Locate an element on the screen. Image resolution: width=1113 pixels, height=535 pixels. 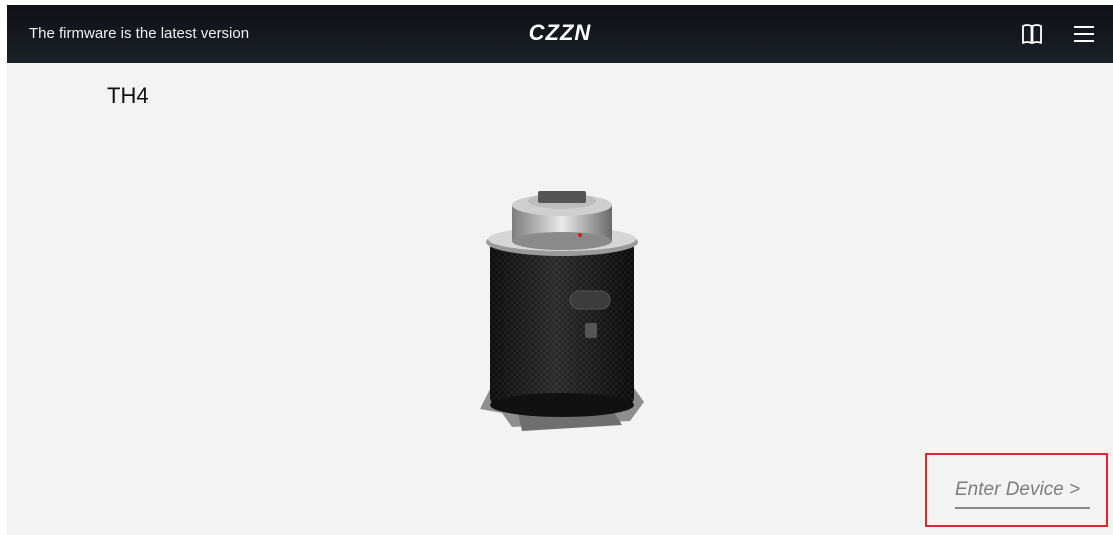
enter-device-button: Enter Device > is located at coordinates (1022, 494).